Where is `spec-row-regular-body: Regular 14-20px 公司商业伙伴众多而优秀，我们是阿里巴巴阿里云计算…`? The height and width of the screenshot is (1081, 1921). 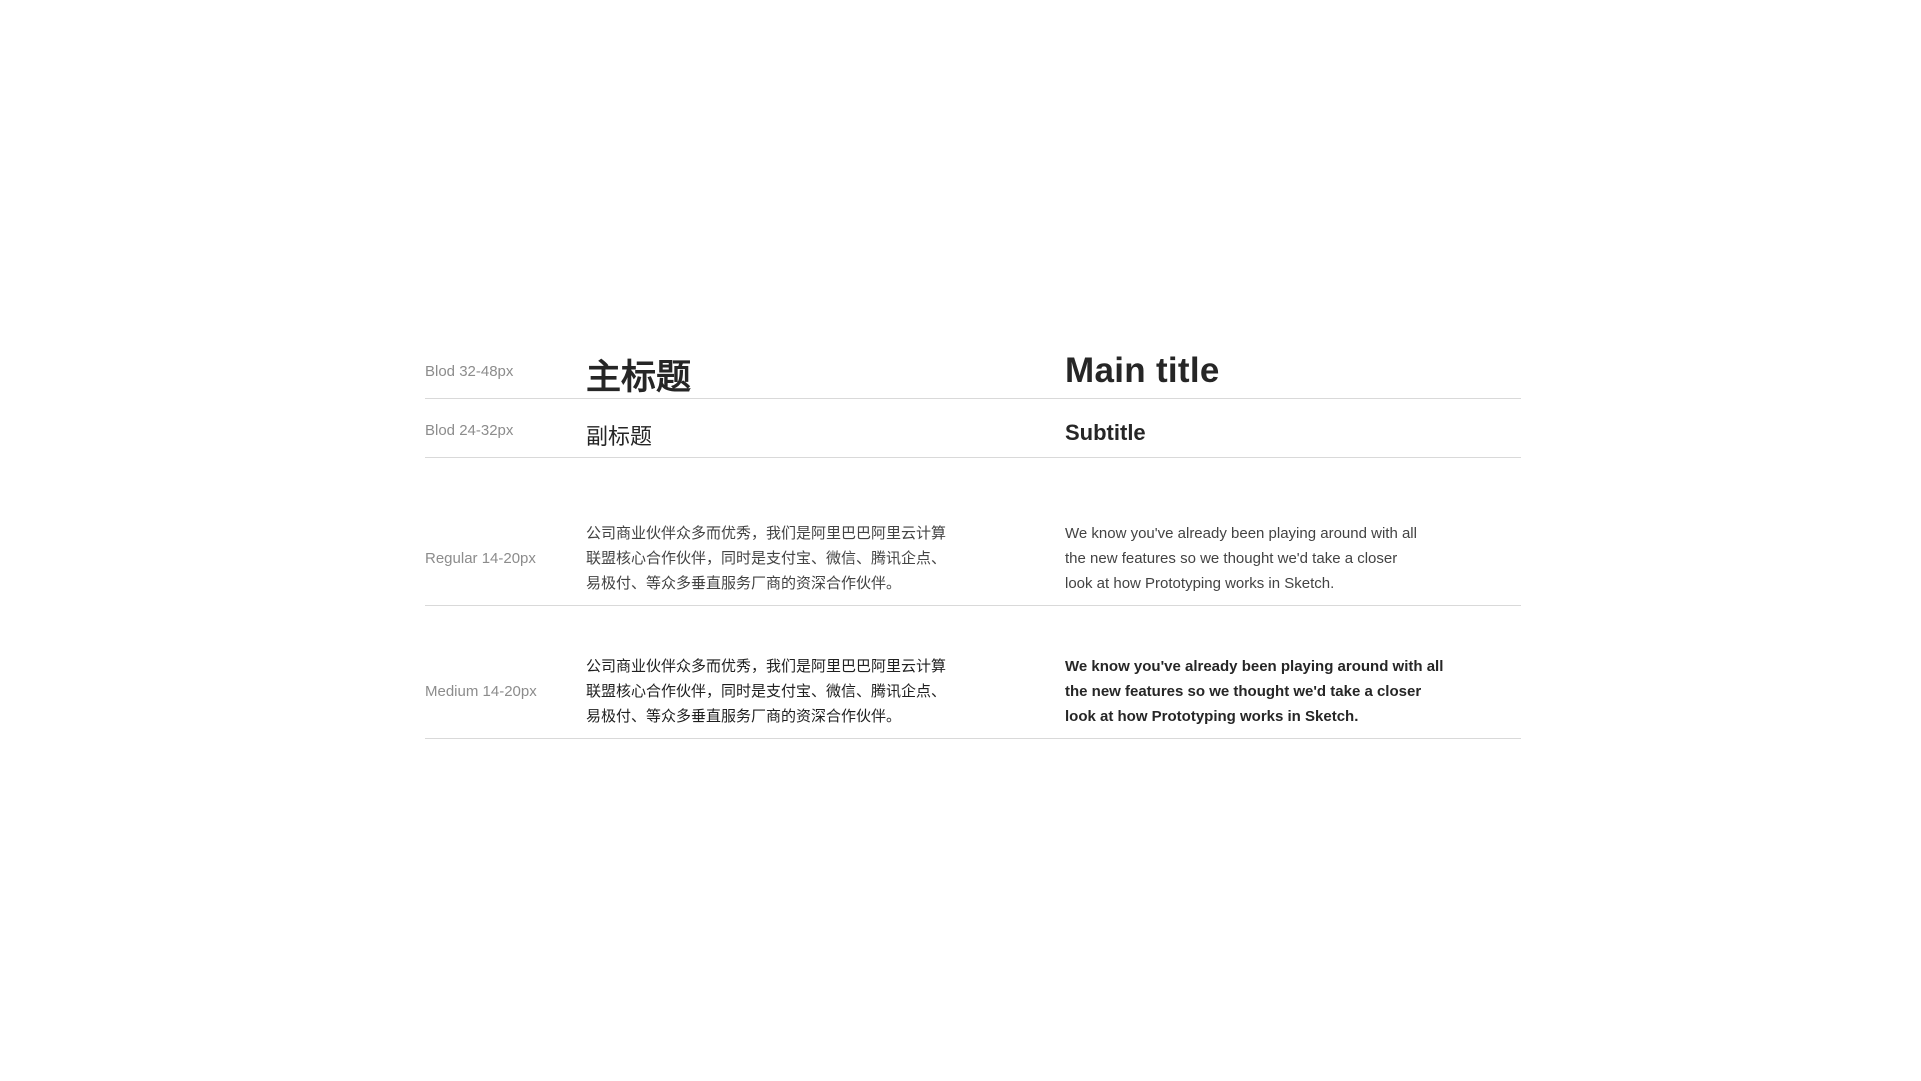 spec-row-regular-body: Regular 14-20px 公司商业伙伴众多而优秀，我们是阿里巴巴阿里云计算… is located at coordinates (973, 532).